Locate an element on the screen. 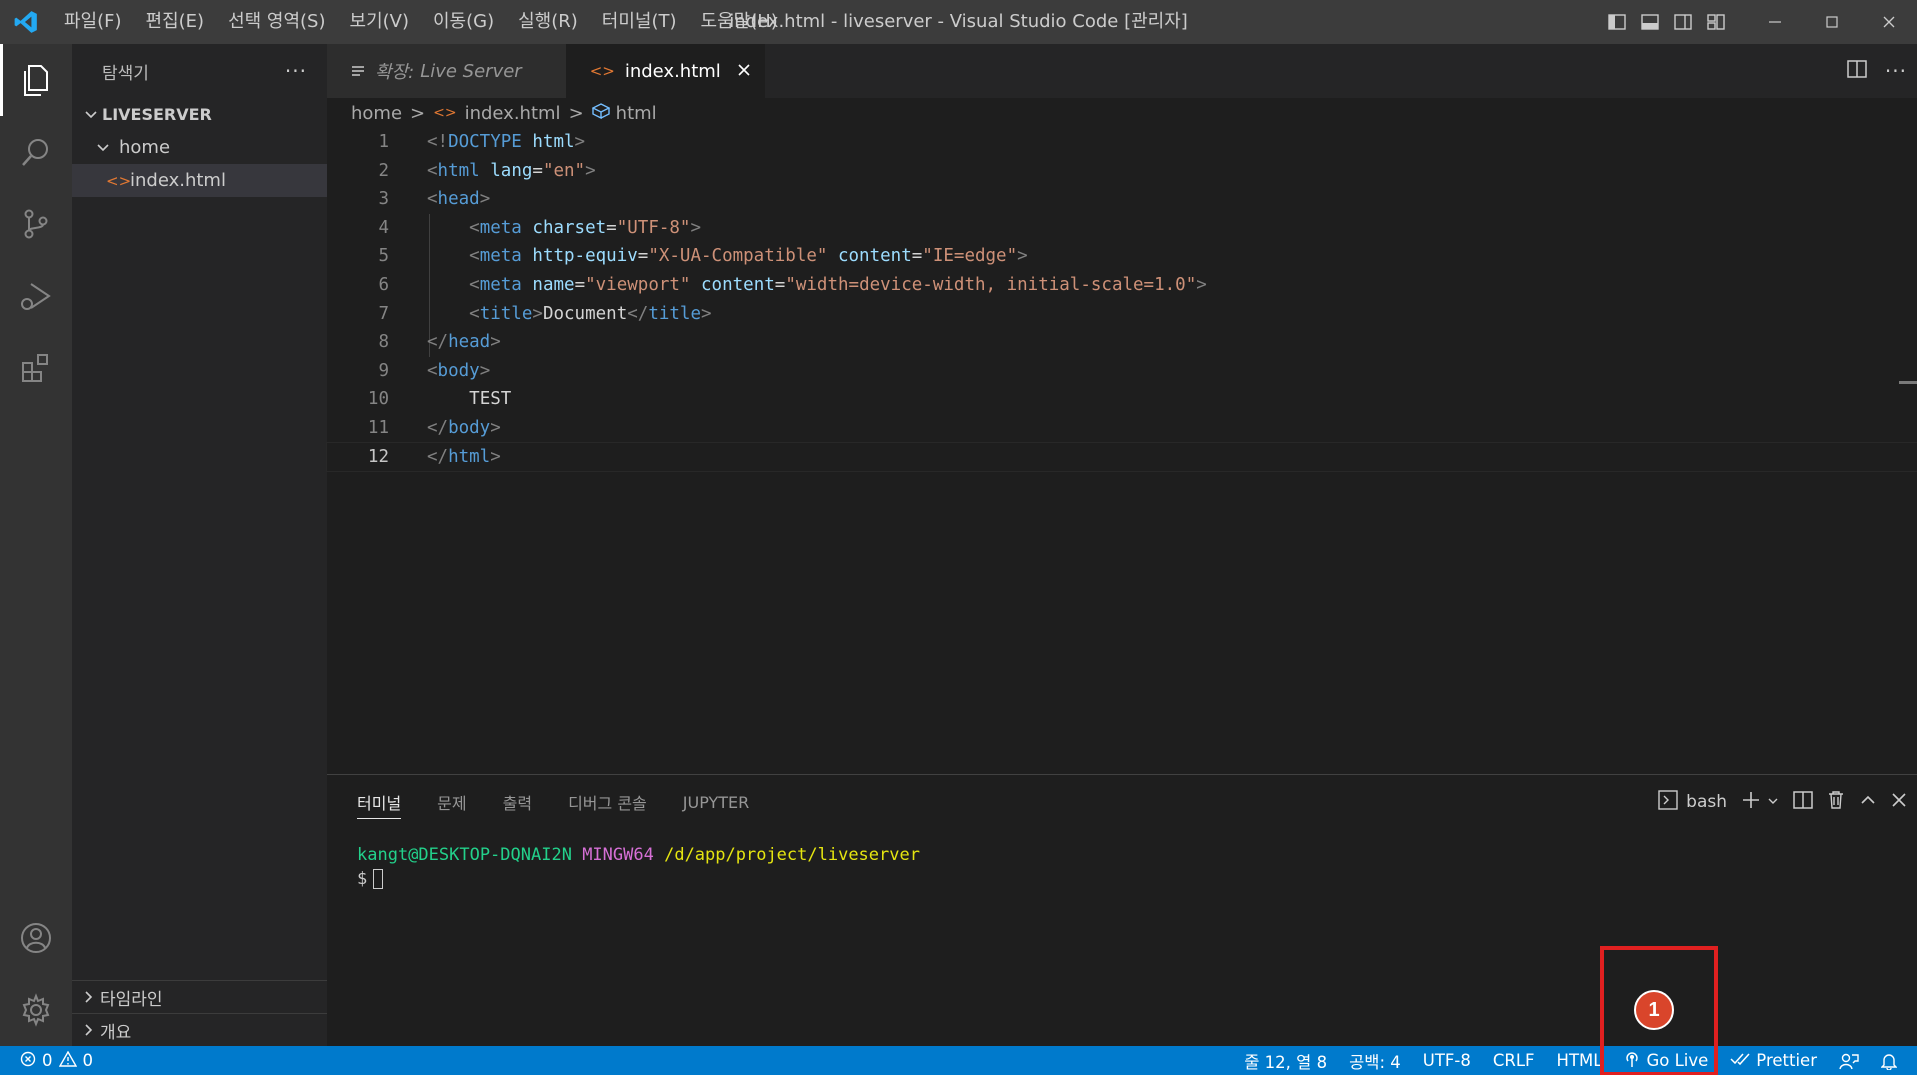 Image resolution: width=1917 pixels, height=1075 pixels. toggle-secondary-sidebar-icon is located at coordinates (1682, 22).